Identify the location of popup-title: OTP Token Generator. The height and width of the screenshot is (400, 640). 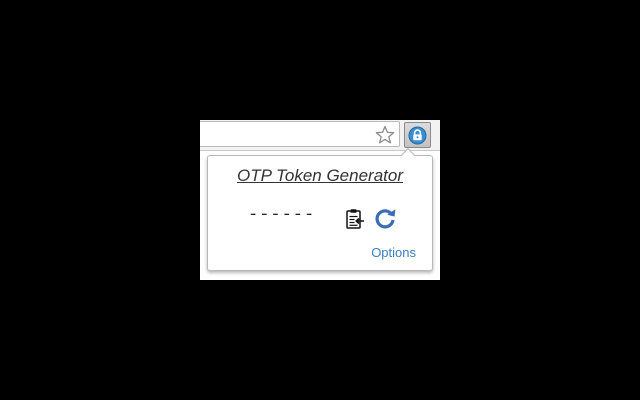
(320, 175).